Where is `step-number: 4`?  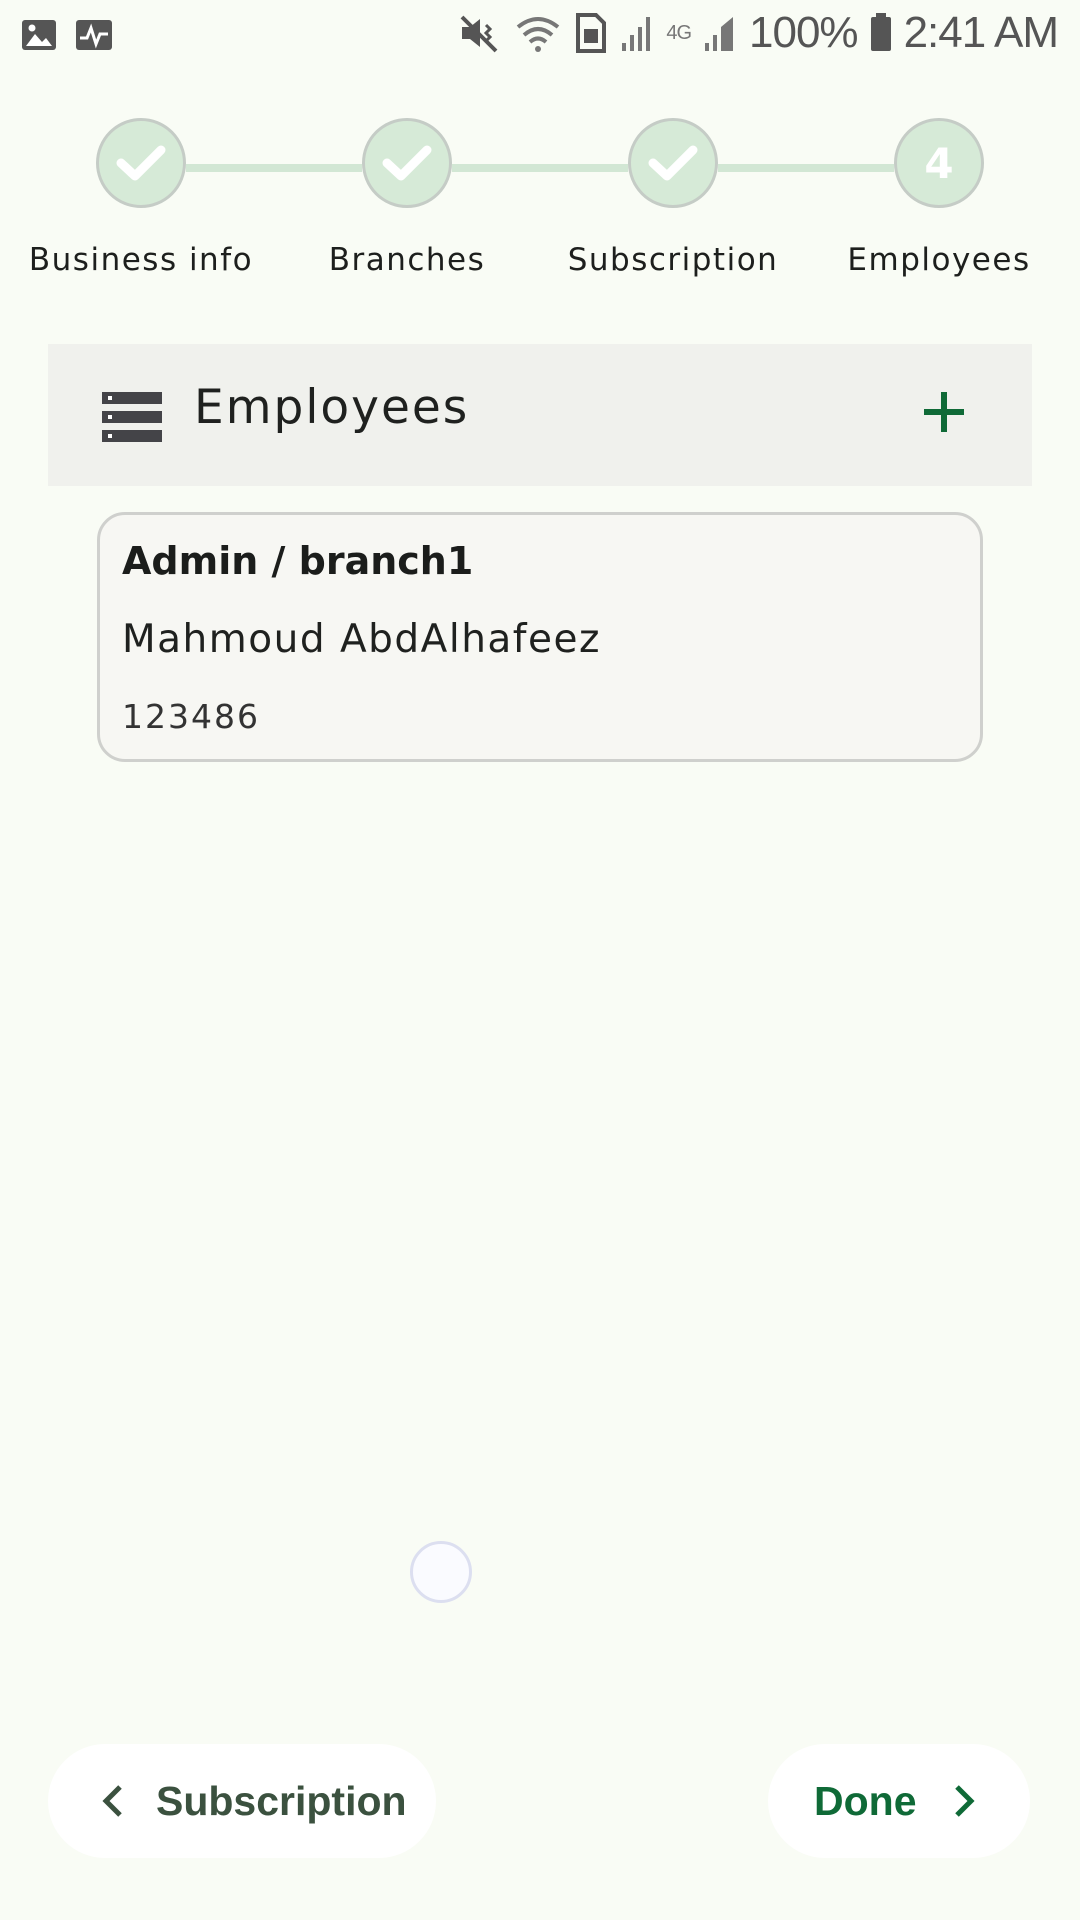
step-number: 4 is located at coordinates (939, 163).